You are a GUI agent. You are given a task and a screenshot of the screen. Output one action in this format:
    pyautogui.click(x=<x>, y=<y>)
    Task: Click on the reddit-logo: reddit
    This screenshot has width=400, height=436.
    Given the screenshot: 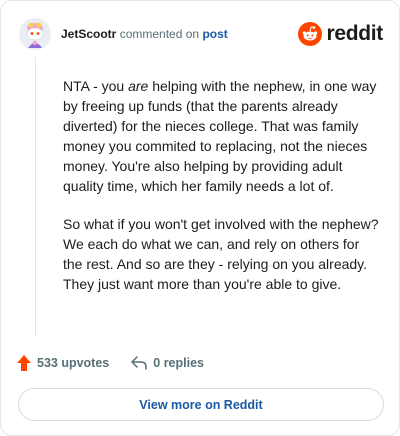 What is the action you would take?
    pyautogui.click(x=340, y=34)
    